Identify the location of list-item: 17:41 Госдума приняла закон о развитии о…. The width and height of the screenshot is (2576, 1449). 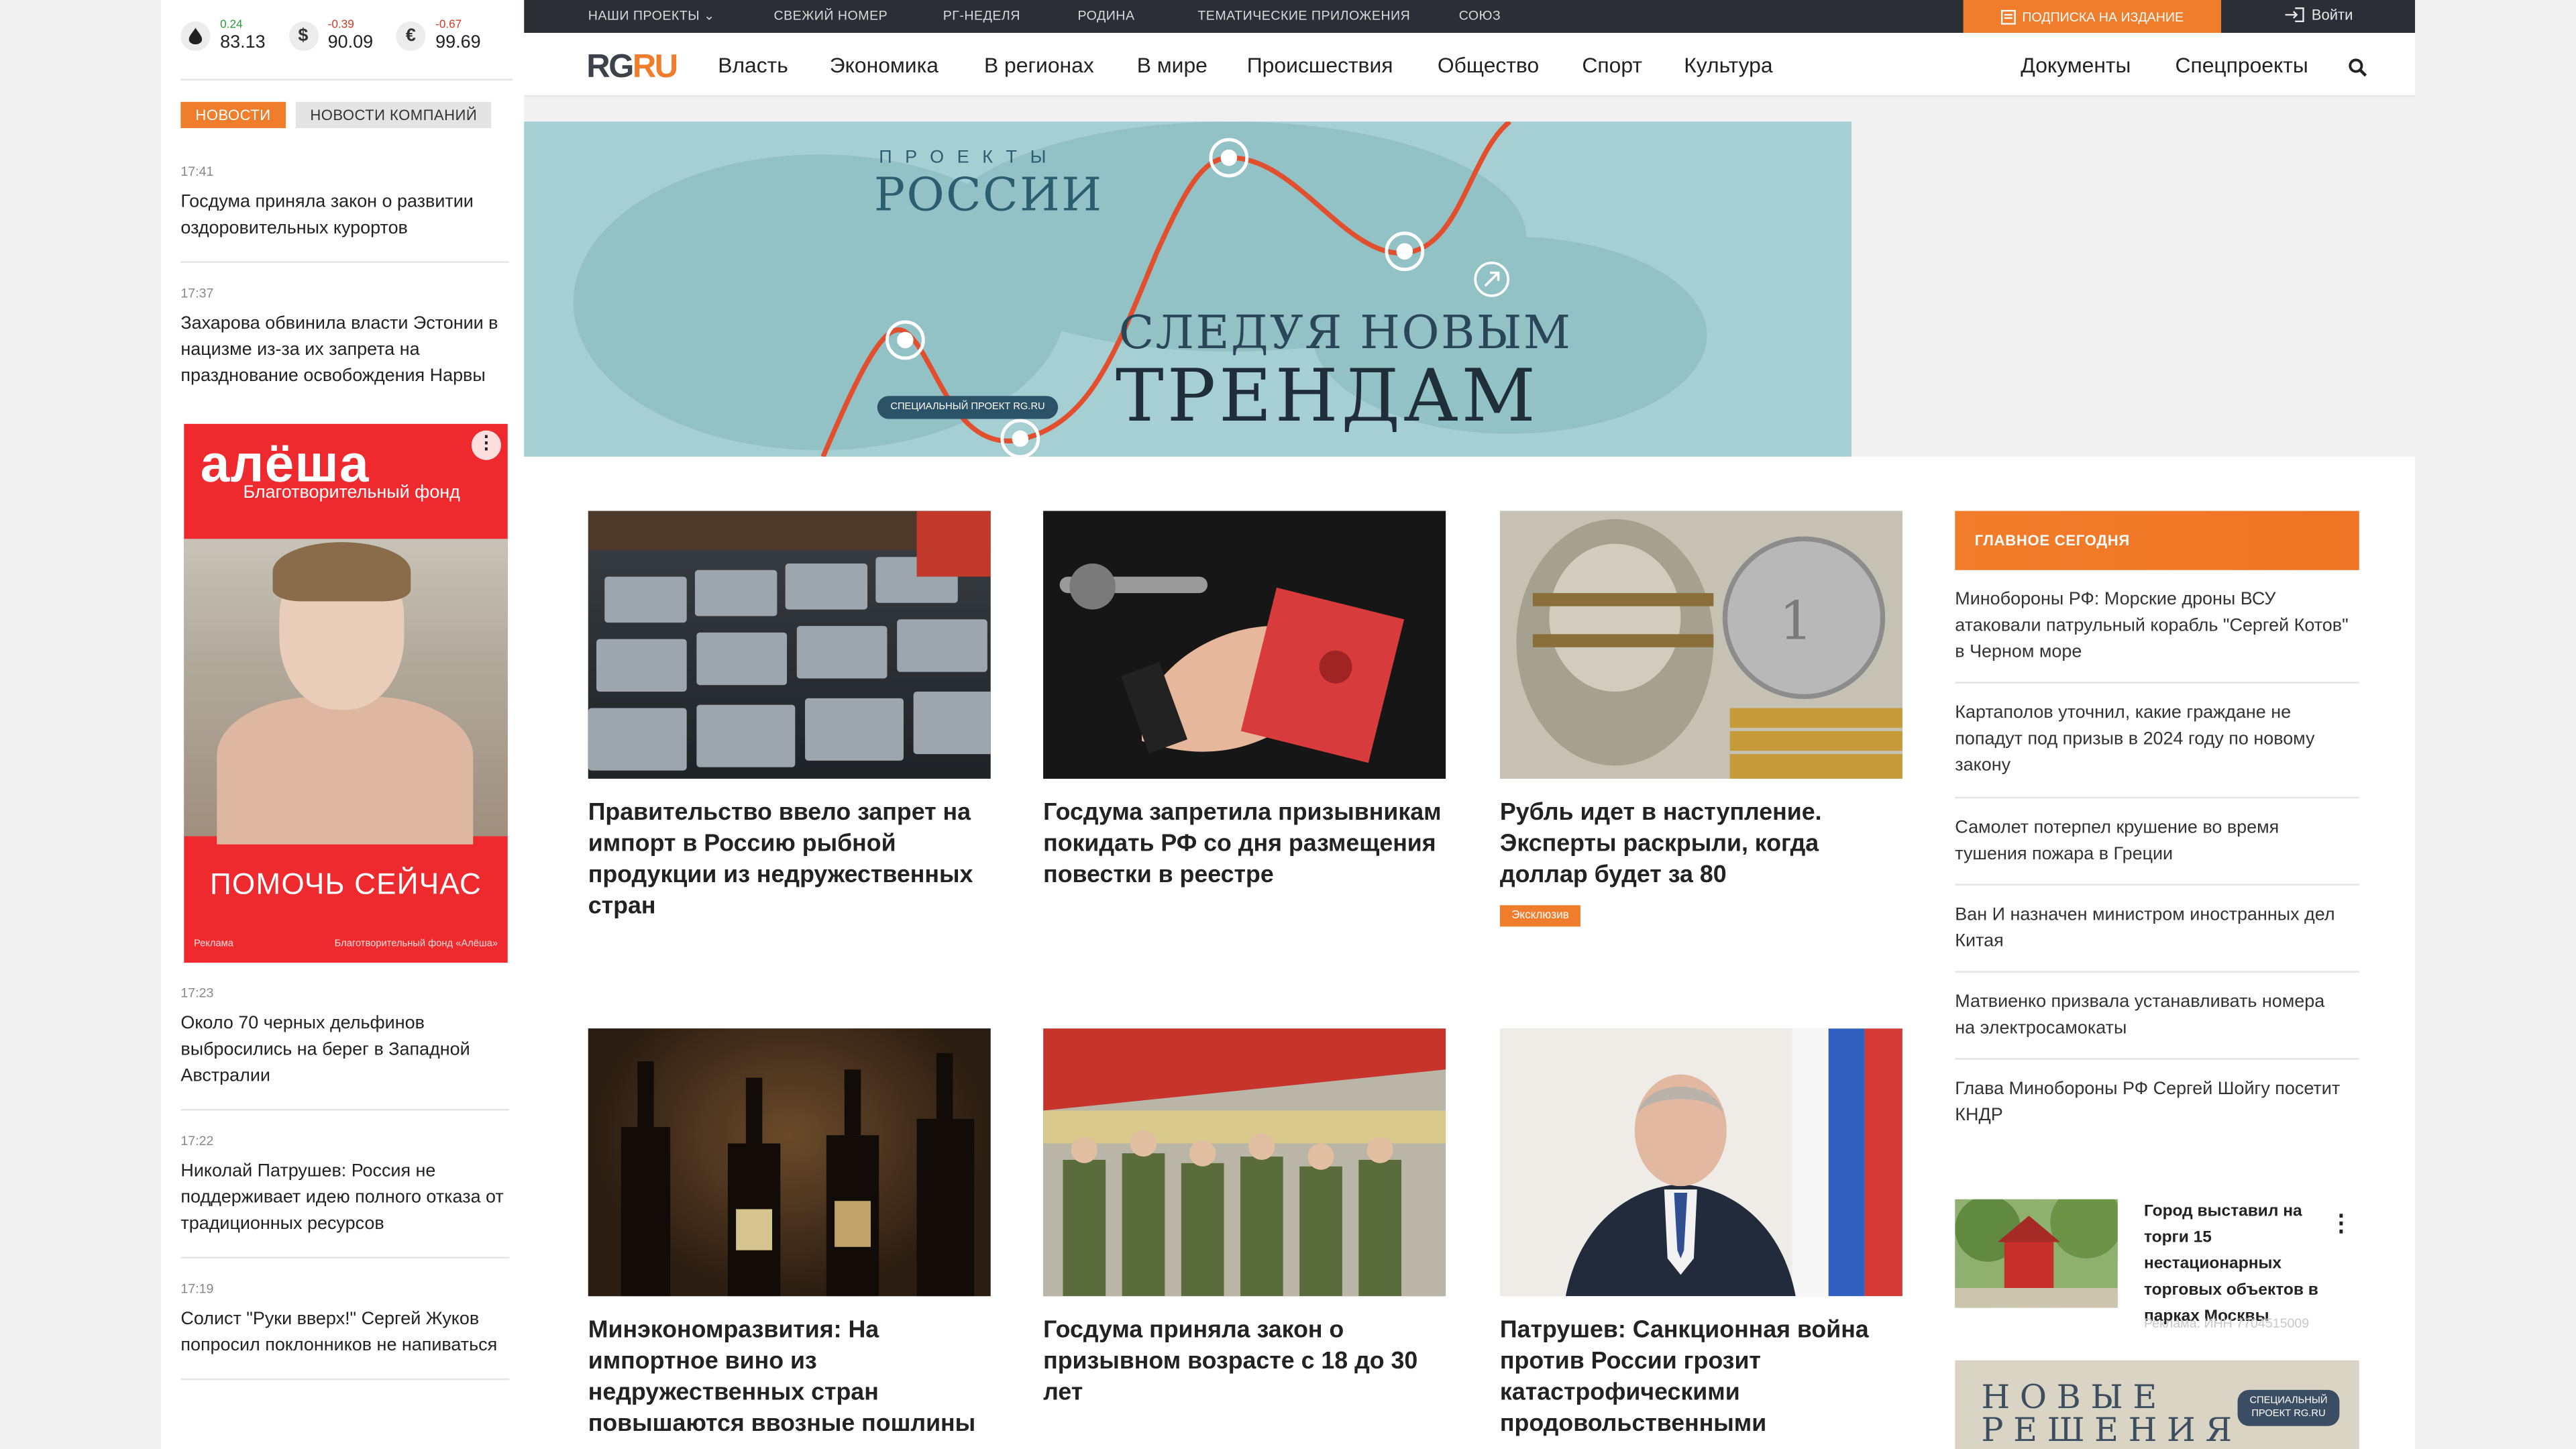
(345, 213).